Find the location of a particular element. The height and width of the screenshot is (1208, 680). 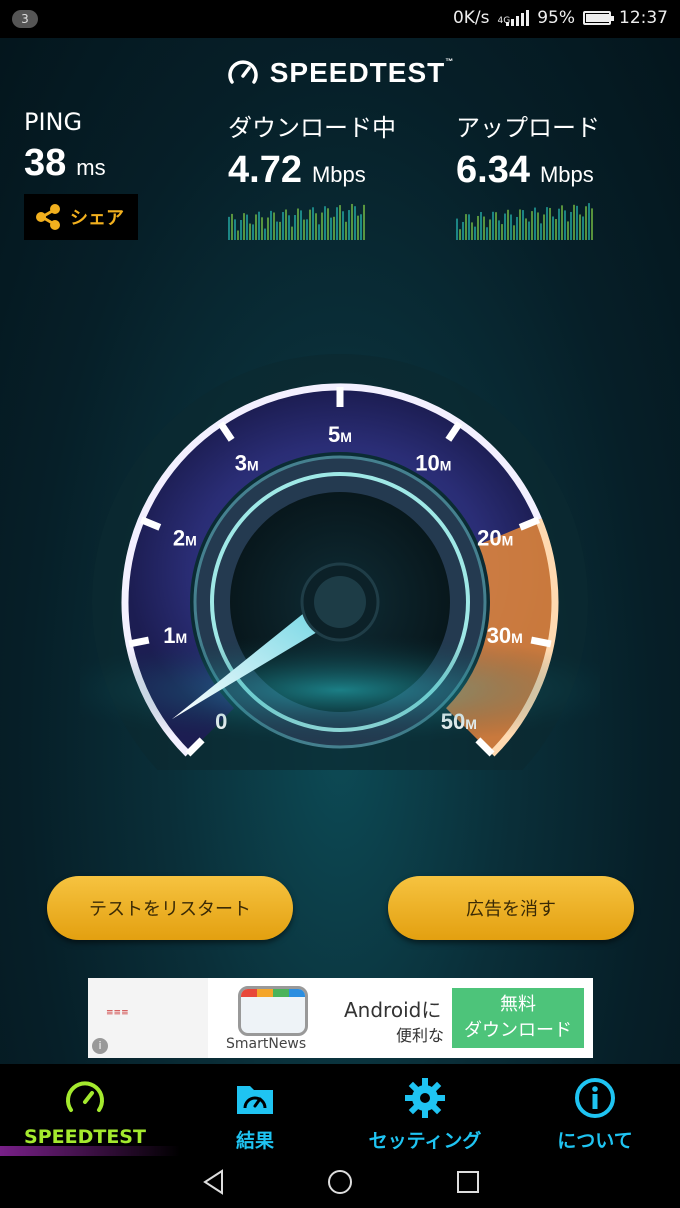

signal-icon is located at coordinates (518, 18).